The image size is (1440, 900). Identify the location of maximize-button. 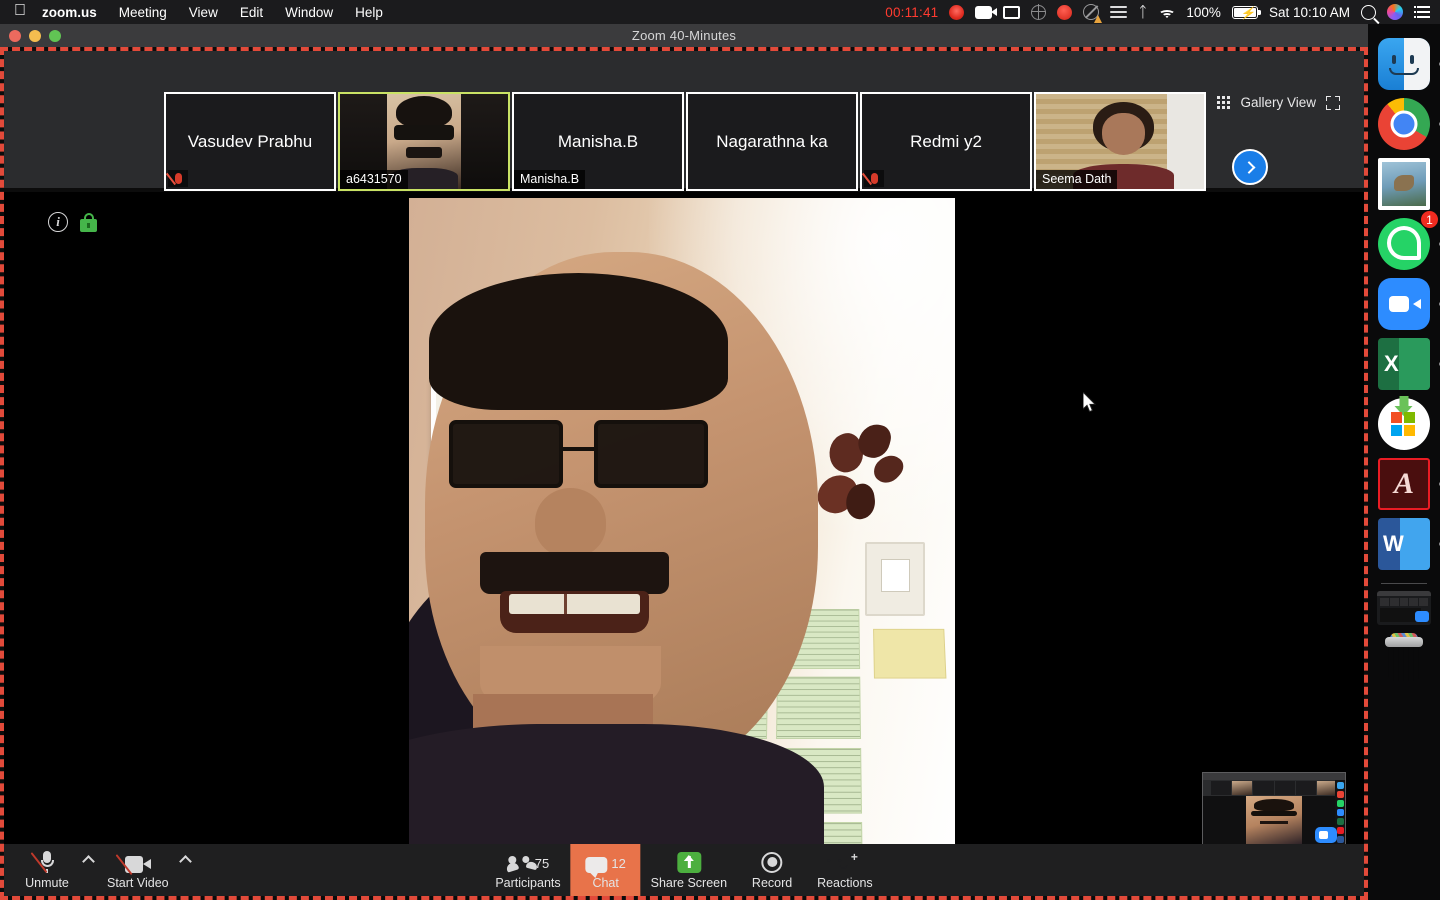
(55, 35).